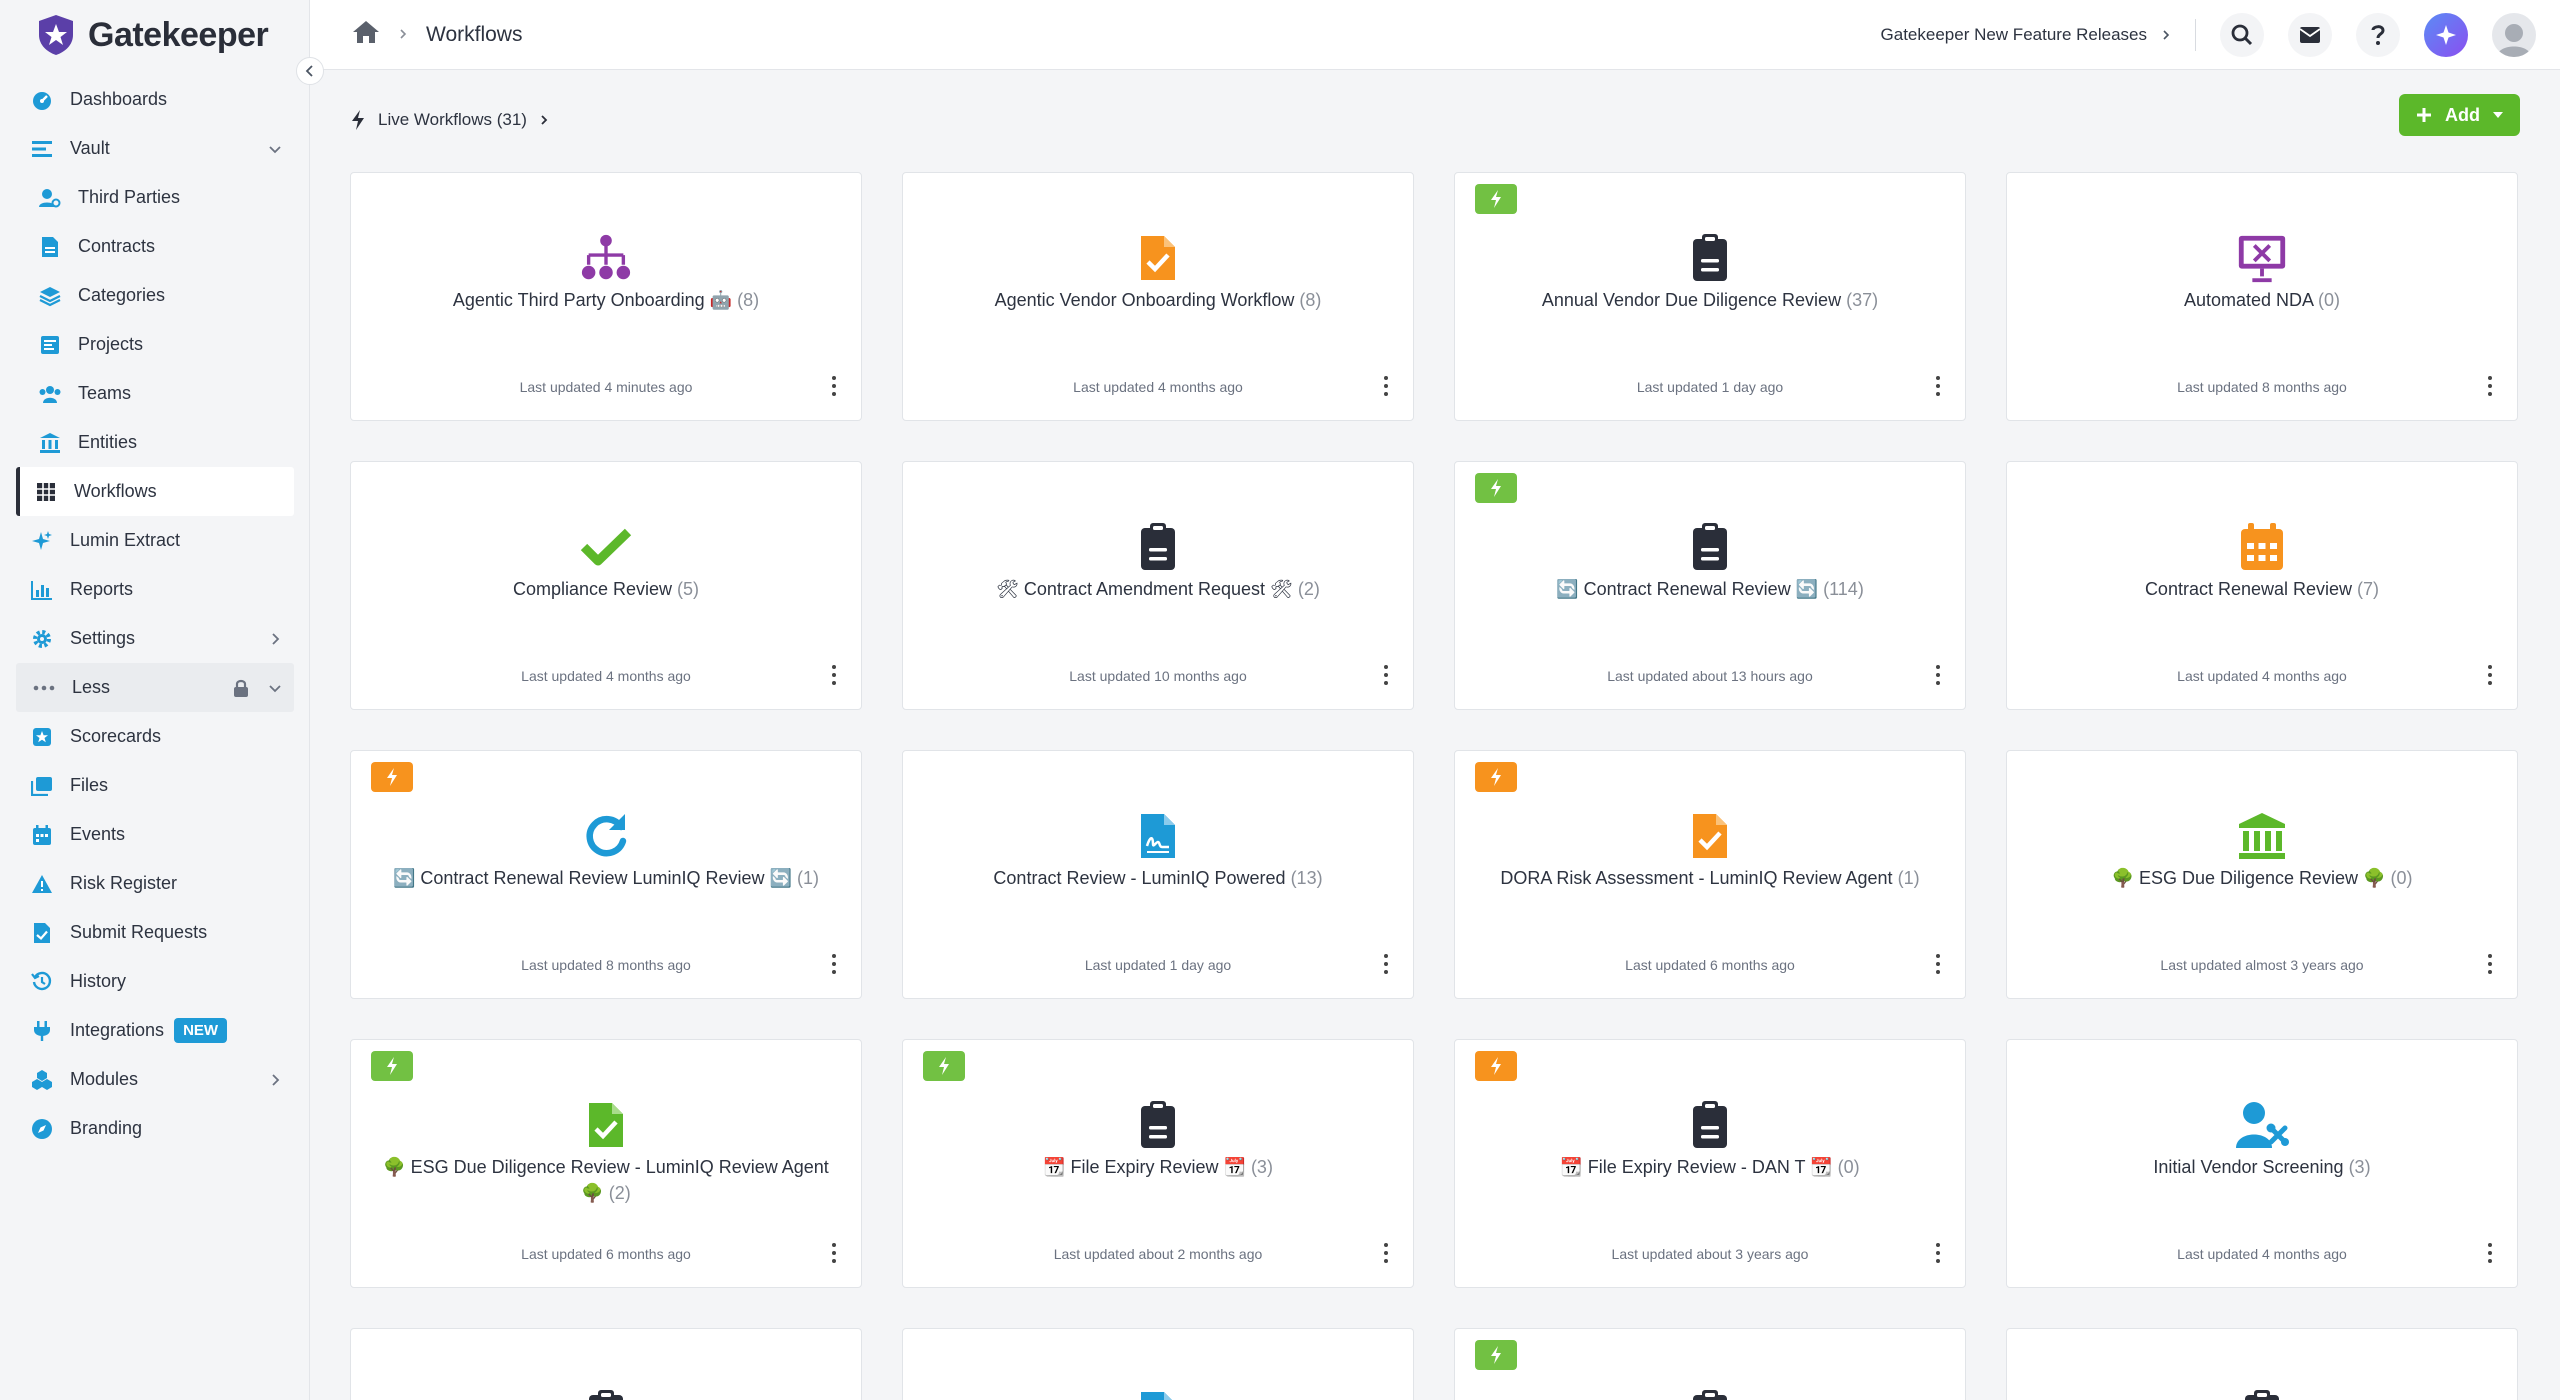  What do you see at coordinates (155, 540) in the screenshot?
I see `sidebar-item-lumin-extract: Lumin Extract` at bounding box center [155, 540].